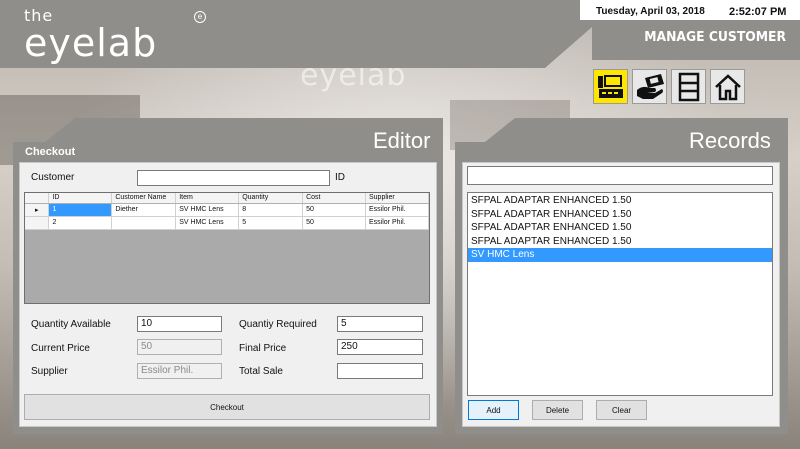 The width and height of the screenshot is (800, 449). What do you see at coordinates (271, 198) in the screenshot?
I see `column-header: Quantity` at bounding box center [271, 198].